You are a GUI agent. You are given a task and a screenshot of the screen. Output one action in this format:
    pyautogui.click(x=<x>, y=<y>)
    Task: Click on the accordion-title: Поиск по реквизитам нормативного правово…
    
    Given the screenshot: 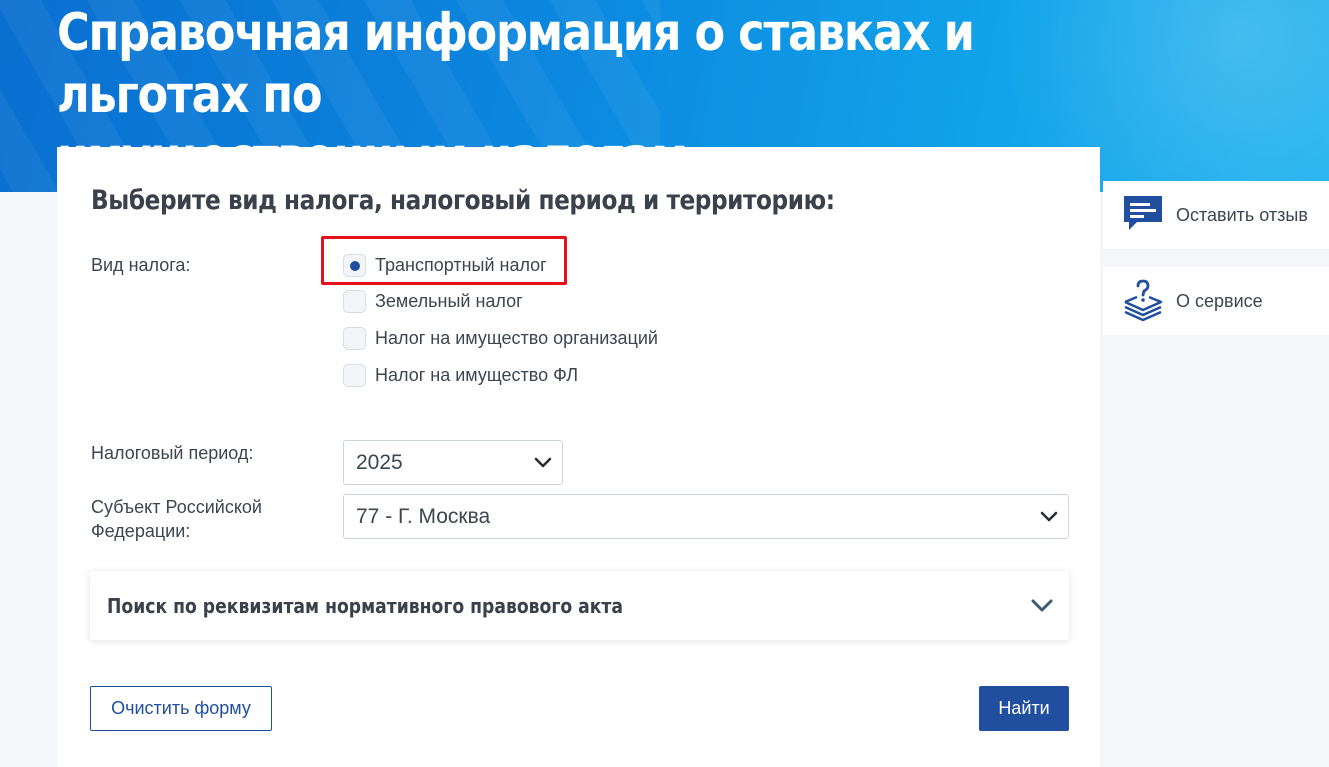 What is the action you would take?
    pyautogui.click(x=365, y=606)
    